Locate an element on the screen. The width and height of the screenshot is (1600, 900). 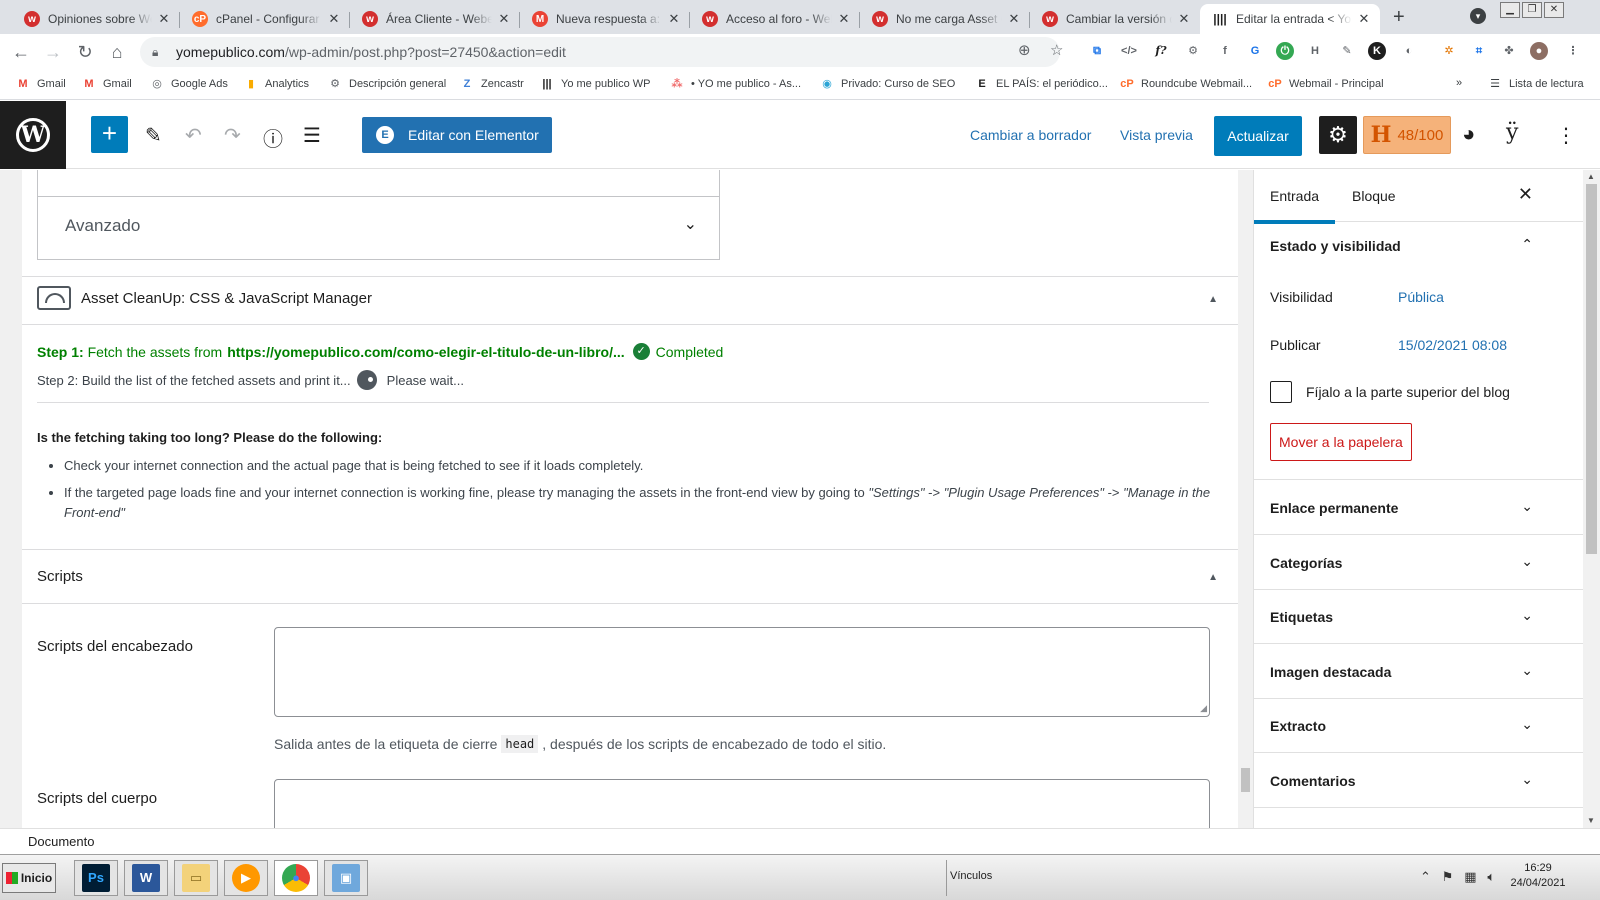
bookmark-item: cP Webmail - Principal is located at coordinates (1325, 84).